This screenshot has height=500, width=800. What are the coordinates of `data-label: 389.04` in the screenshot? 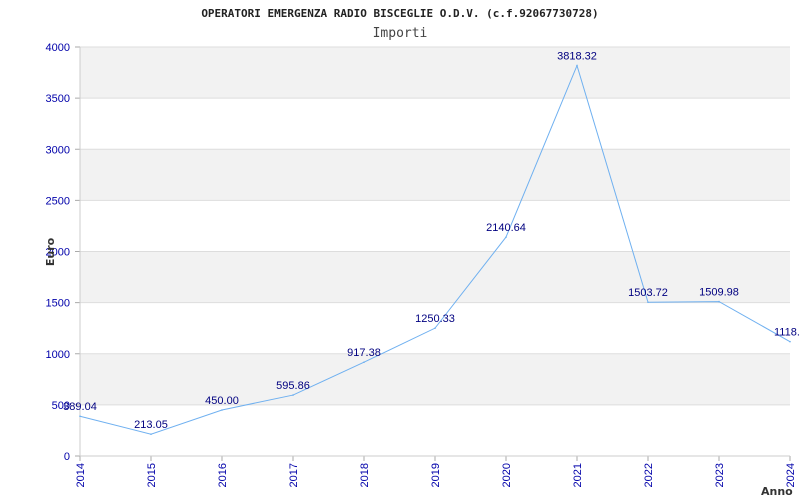 It's located at (80, 407).